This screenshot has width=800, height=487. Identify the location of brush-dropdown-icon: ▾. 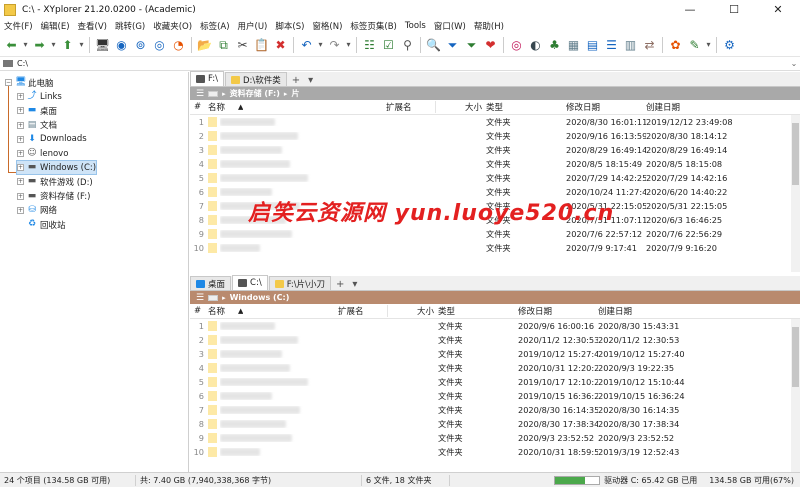
(708, 44).